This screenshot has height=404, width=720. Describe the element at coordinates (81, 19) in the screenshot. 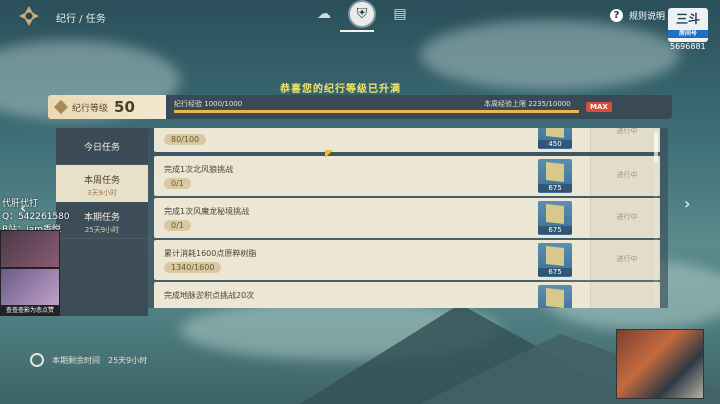

I see `breadcrumb: 纪行 / 任务` at that location.